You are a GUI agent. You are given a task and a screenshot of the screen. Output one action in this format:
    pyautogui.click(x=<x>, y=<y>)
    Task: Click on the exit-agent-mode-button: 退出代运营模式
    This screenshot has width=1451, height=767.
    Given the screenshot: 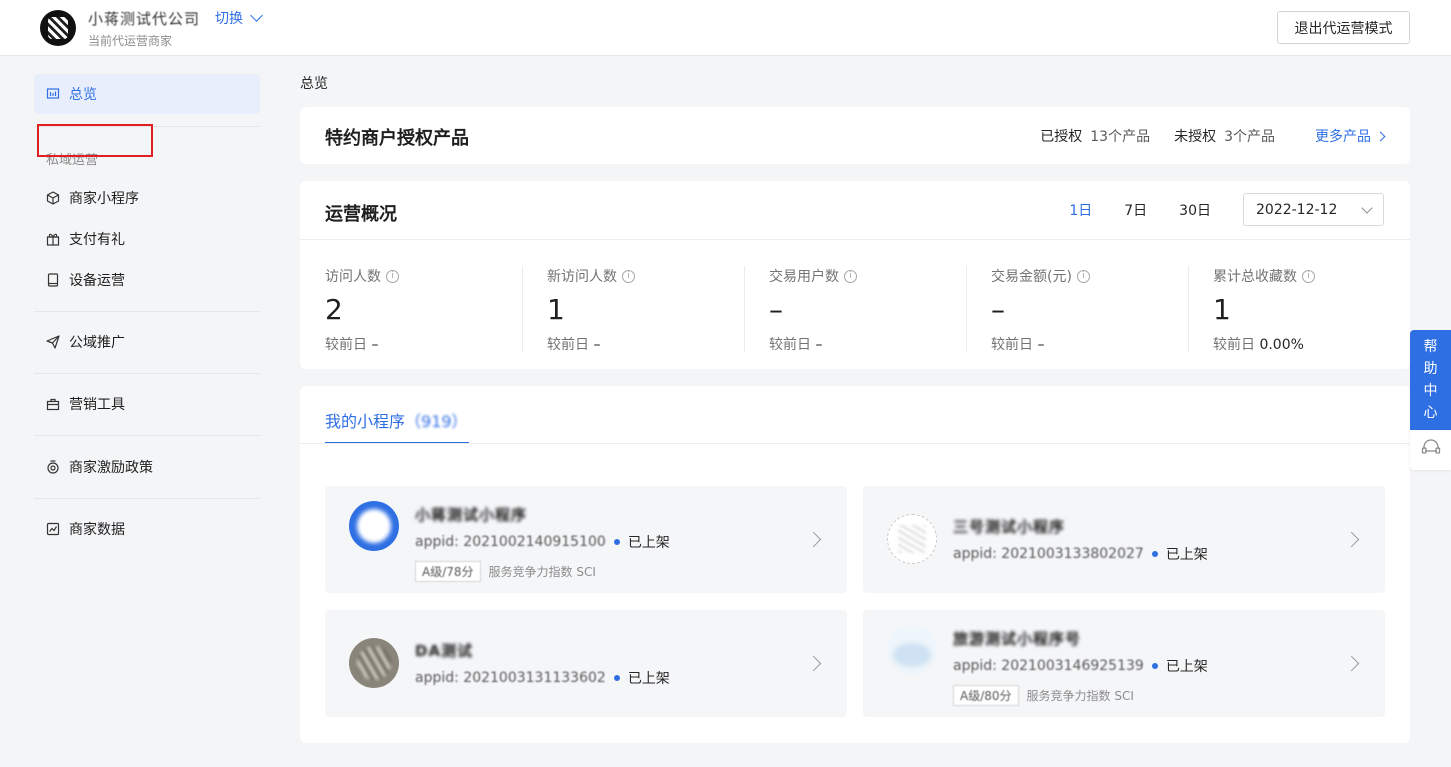 What is the action you would take?
    pyautogui.click(x=1343, y=27)
    